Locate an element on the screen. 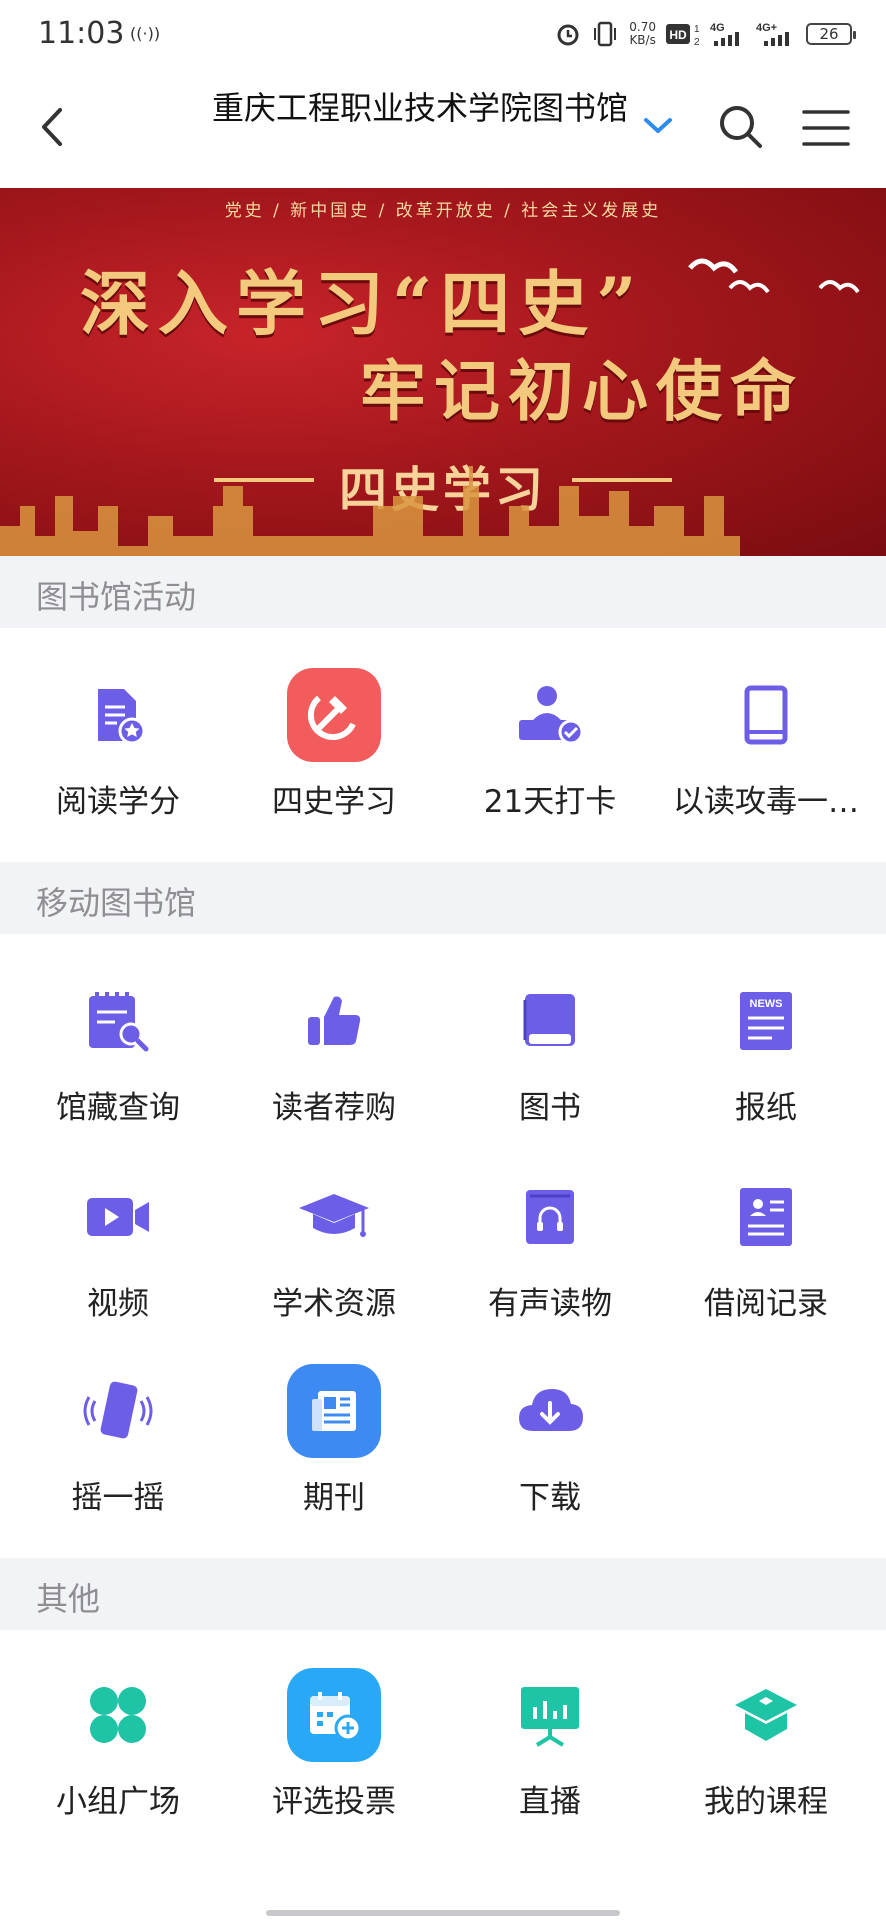 Image resolution: width=886 pixels, height=1920 pixels. grid-item-label: 我的课程 is located at coordinates (766, 1802).